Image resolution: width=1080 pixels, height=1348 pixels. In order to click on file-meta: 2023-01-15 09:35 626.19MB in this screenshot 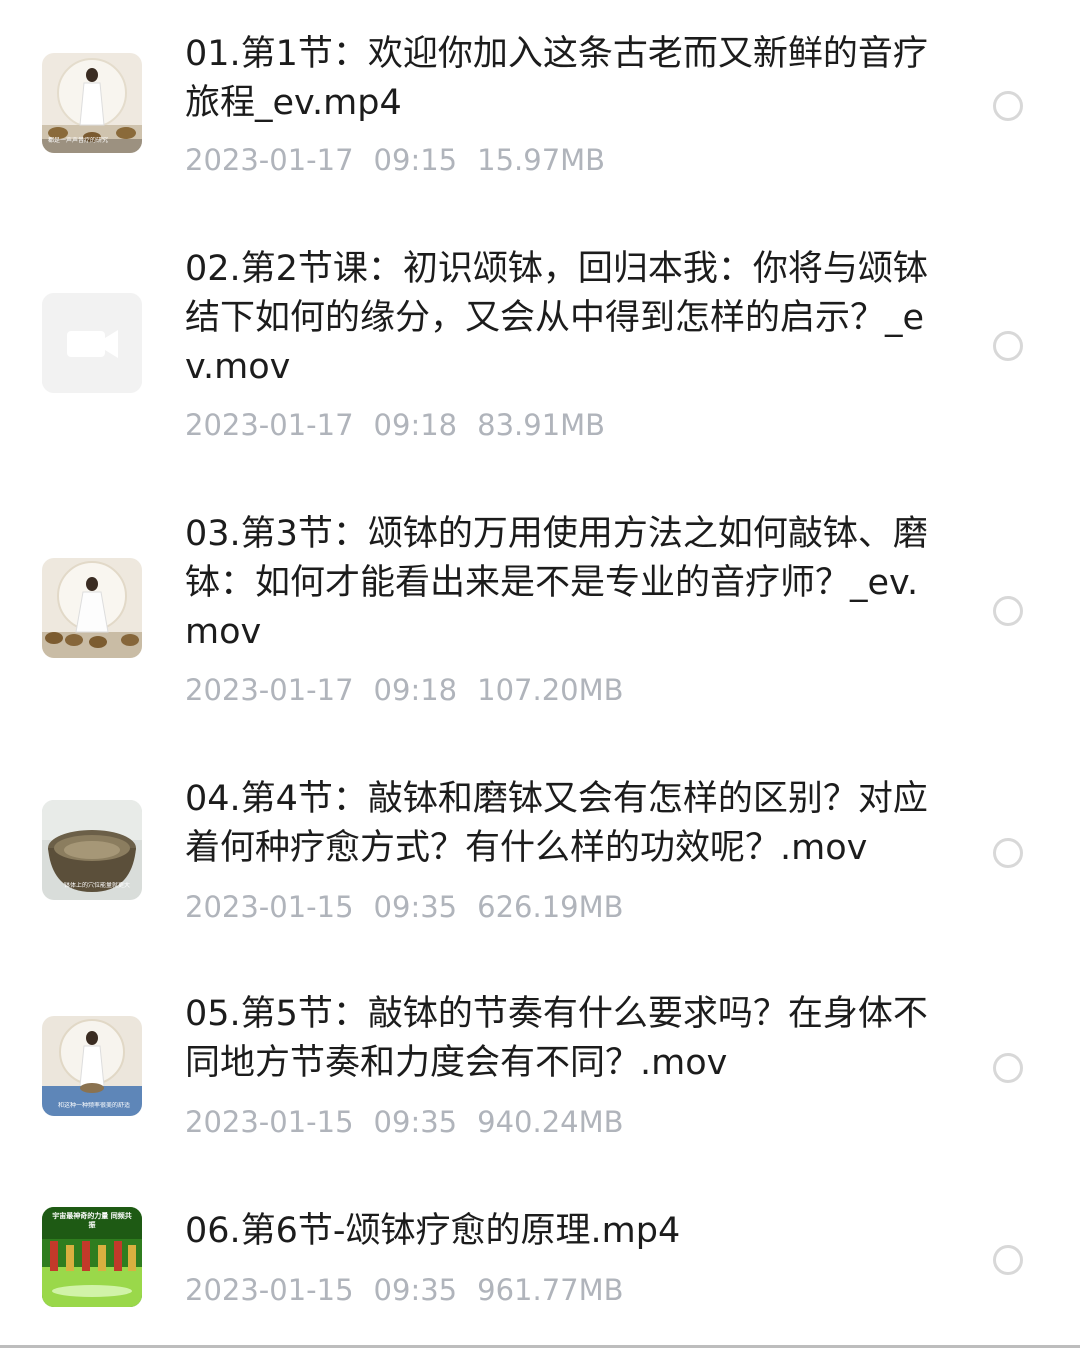, I will do `click(414, 907)`.